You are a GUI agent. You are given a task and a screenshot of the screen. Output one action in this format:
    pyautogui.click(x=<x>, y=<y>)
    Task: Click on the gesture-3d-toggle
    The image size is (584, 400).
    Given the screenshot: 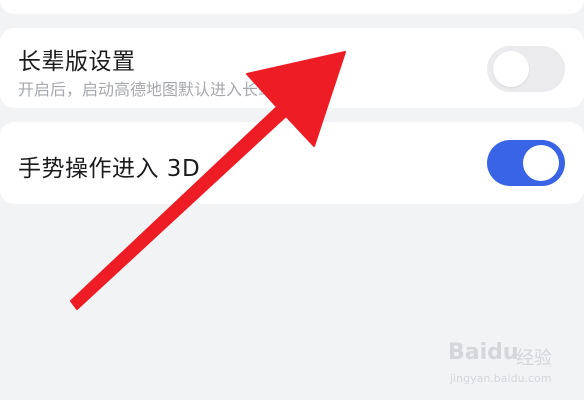 What is the action you would take?
    pyautogui.click(x=526, y=163)
    